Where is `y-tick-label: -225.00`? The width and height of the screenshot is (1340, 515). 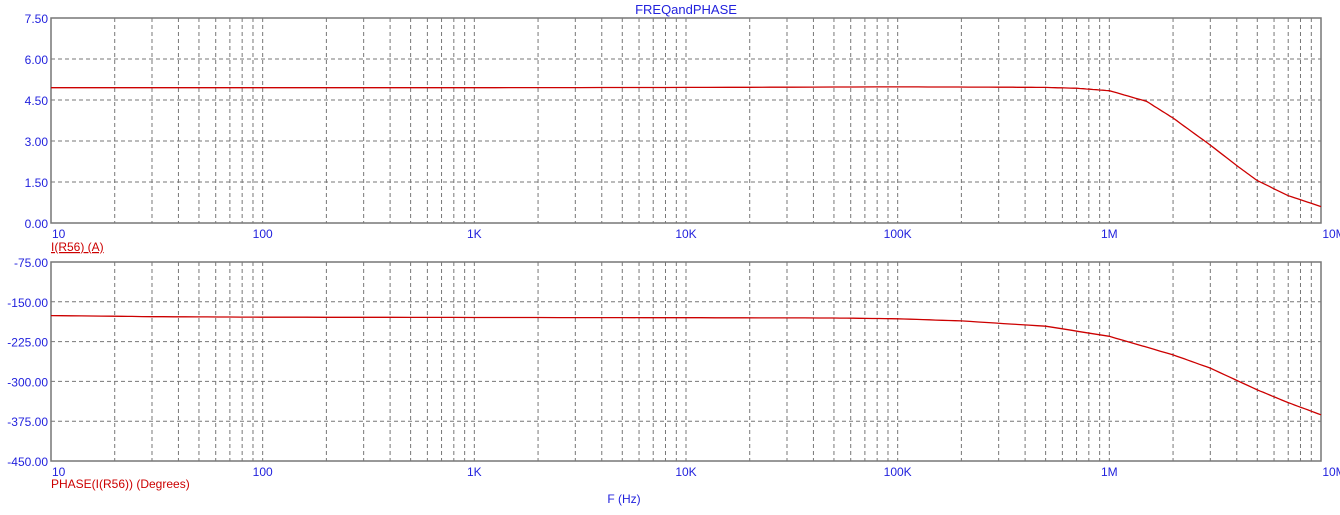
y-tick-label: -225.00 is located at coordinates (27, 343).